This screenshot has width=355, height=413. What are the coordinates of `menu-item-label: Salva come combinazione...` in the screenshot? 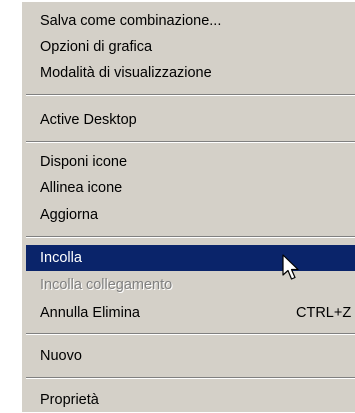 It's located at (131, 21).